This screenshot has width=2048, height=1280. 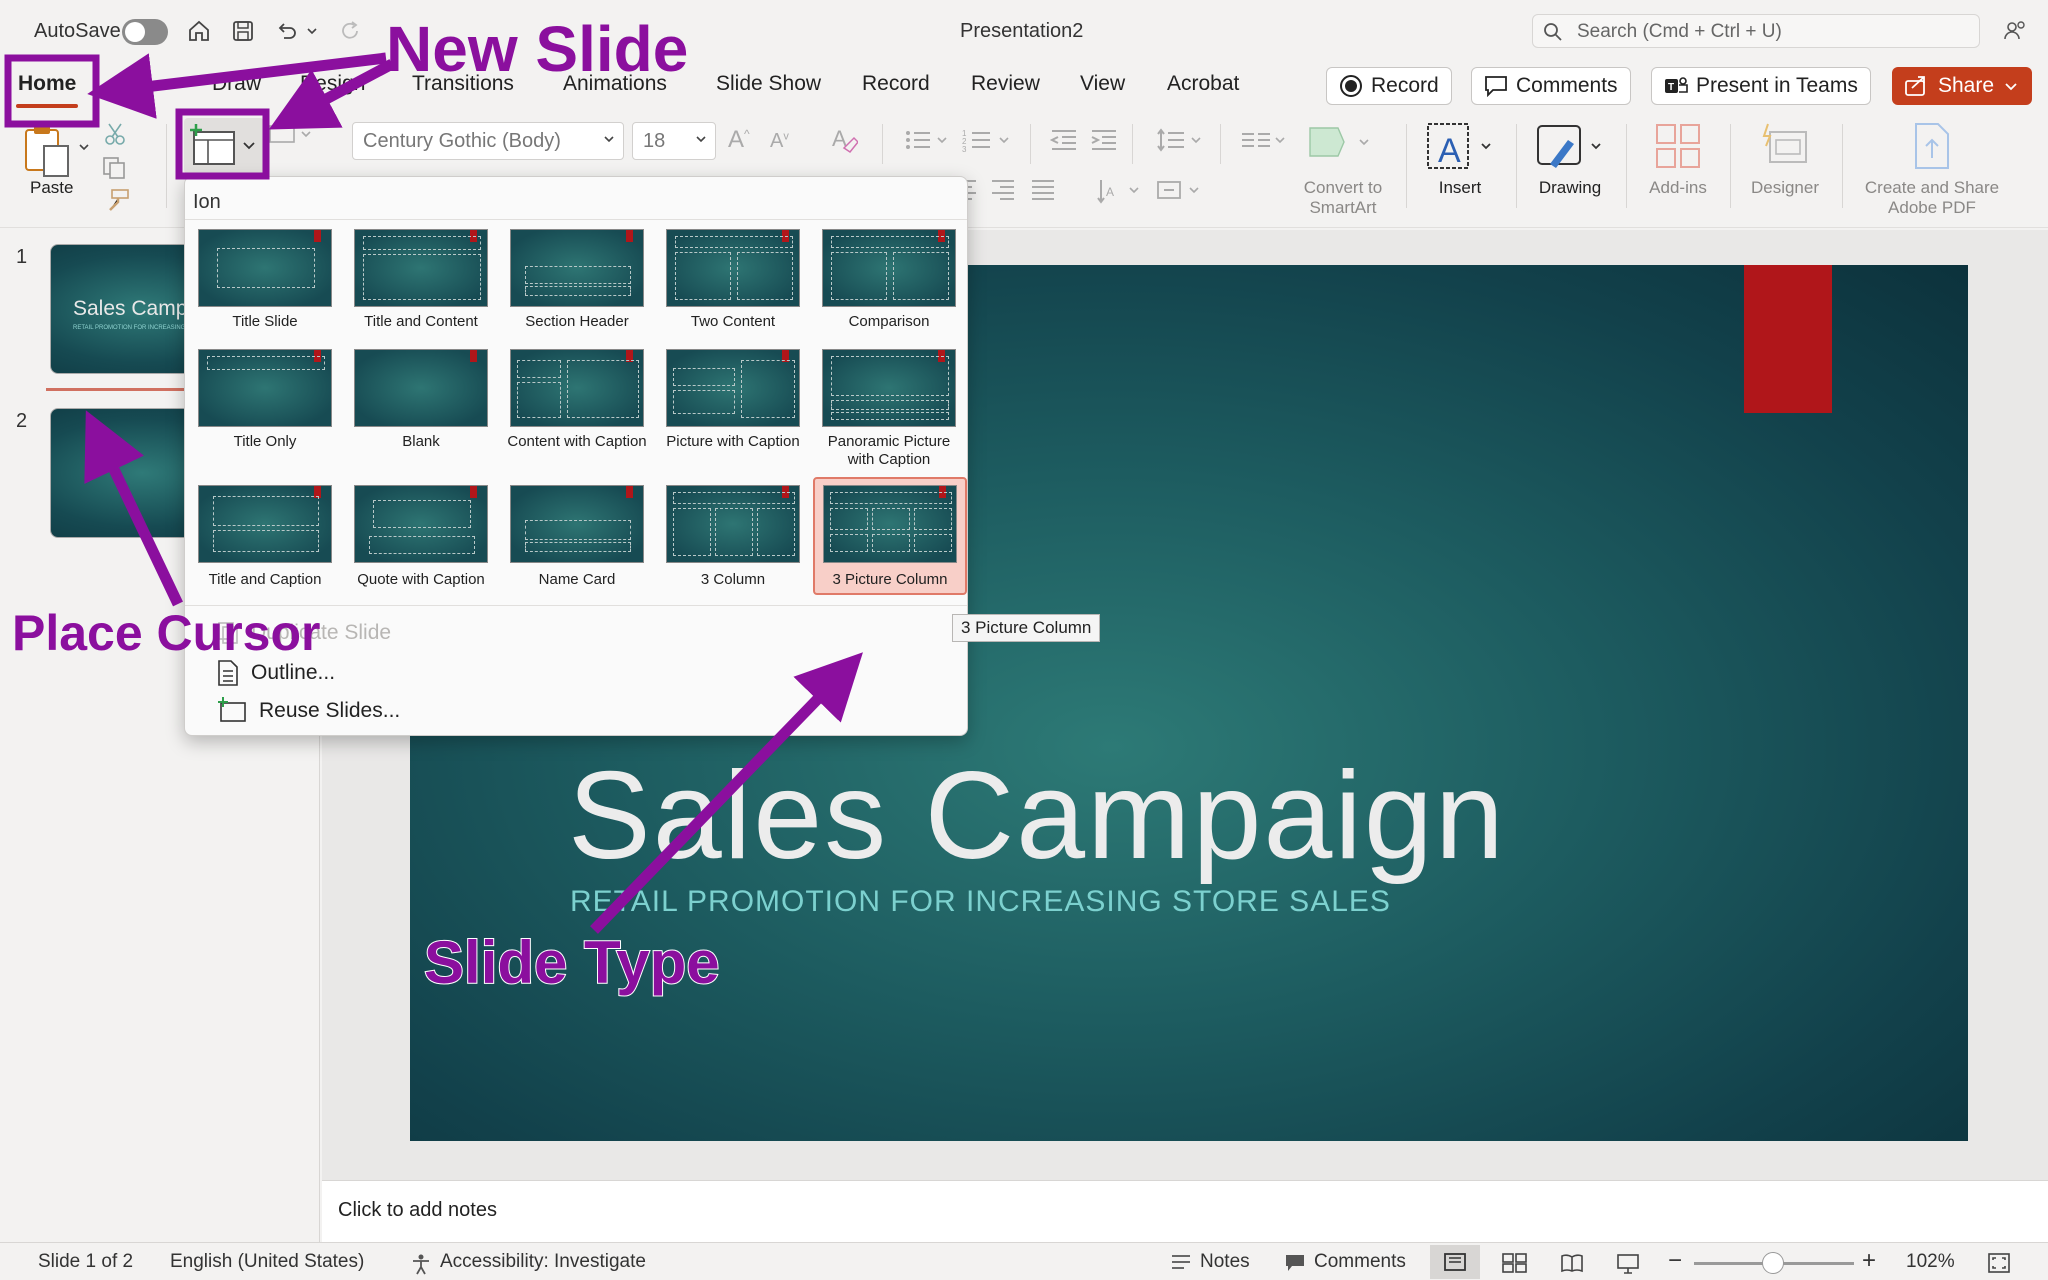 What do you see at coordinates (1389, 86) in the screenshot?
I see `record-button: Record` at bounding box center [1389, 86].